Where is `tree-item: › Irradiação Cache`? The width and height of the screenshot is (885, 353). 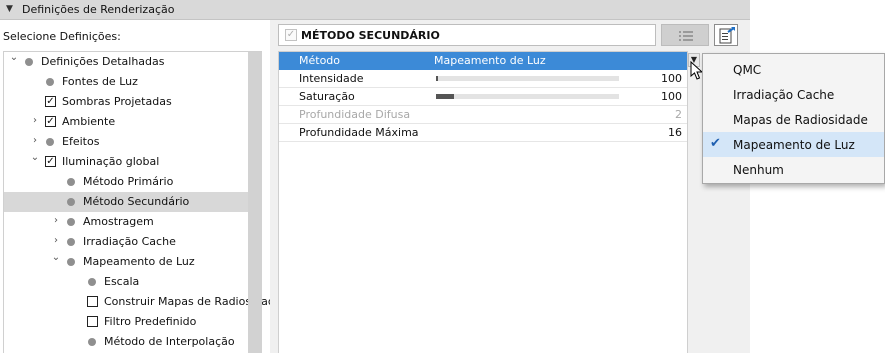 tree-item: › Irradiação Cache is located at coordinates (126, 242).